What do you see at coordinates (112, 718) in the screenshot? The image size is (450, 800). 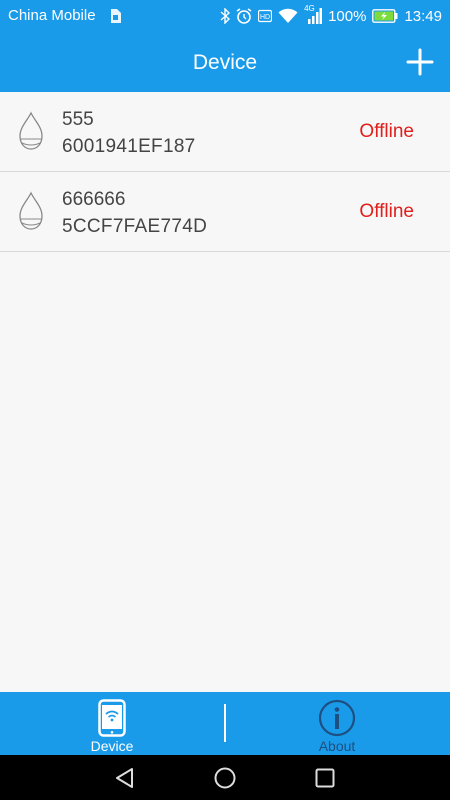 I see `phone-wifi-icon` at bounding box center [112, 718].